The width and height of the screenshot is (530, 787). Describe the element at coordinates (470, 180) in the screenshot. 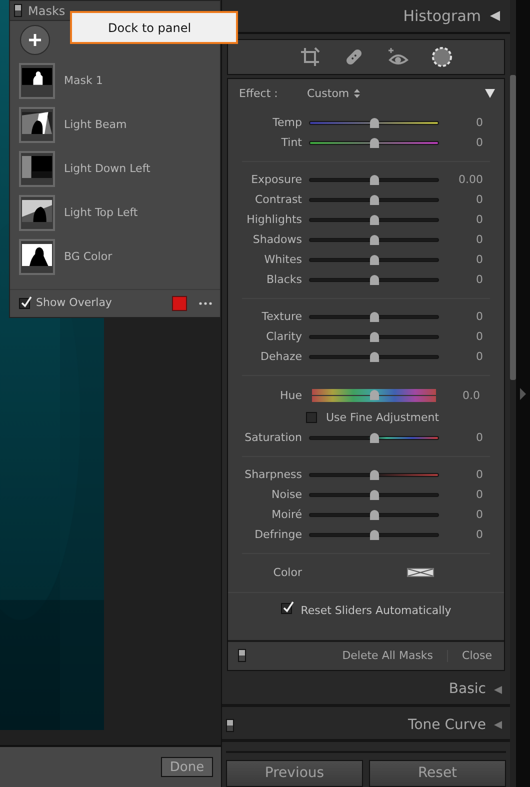

I see `slider-value: 0.00` at that location.